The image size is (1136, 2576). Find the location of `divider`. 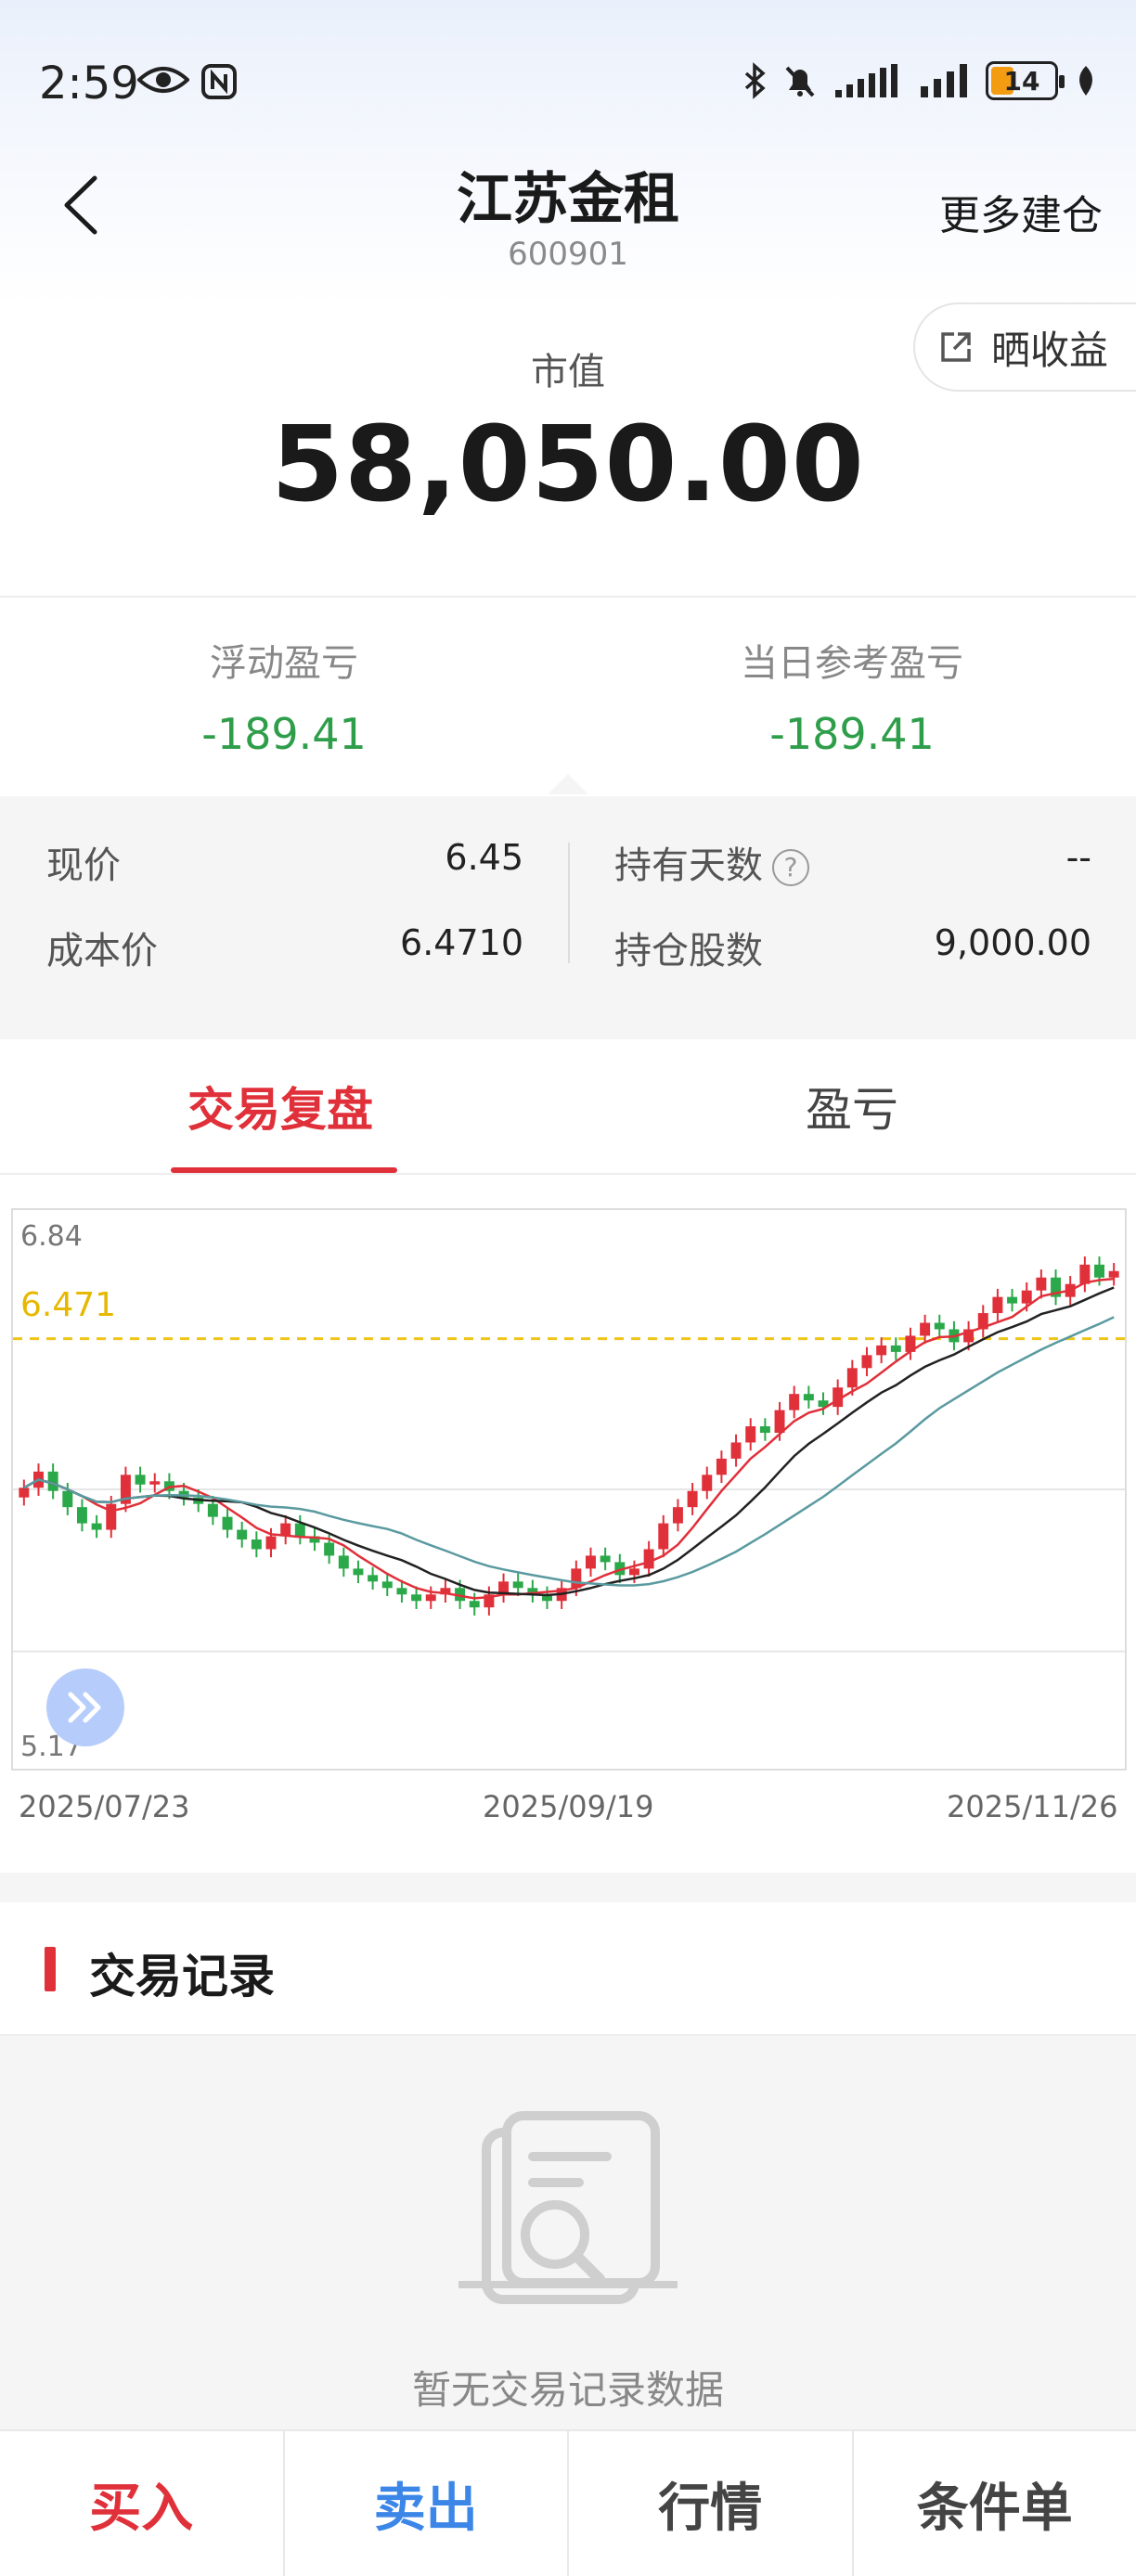

divider is located at coordinates (568, 597).